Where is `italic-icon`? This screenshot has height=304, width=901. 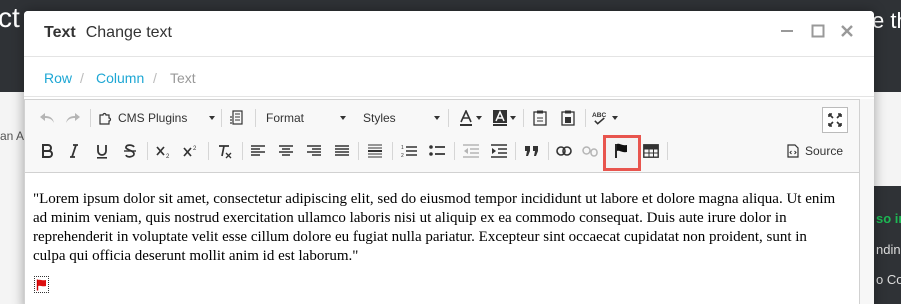
italic-icon is located at coordinates (74, 151).